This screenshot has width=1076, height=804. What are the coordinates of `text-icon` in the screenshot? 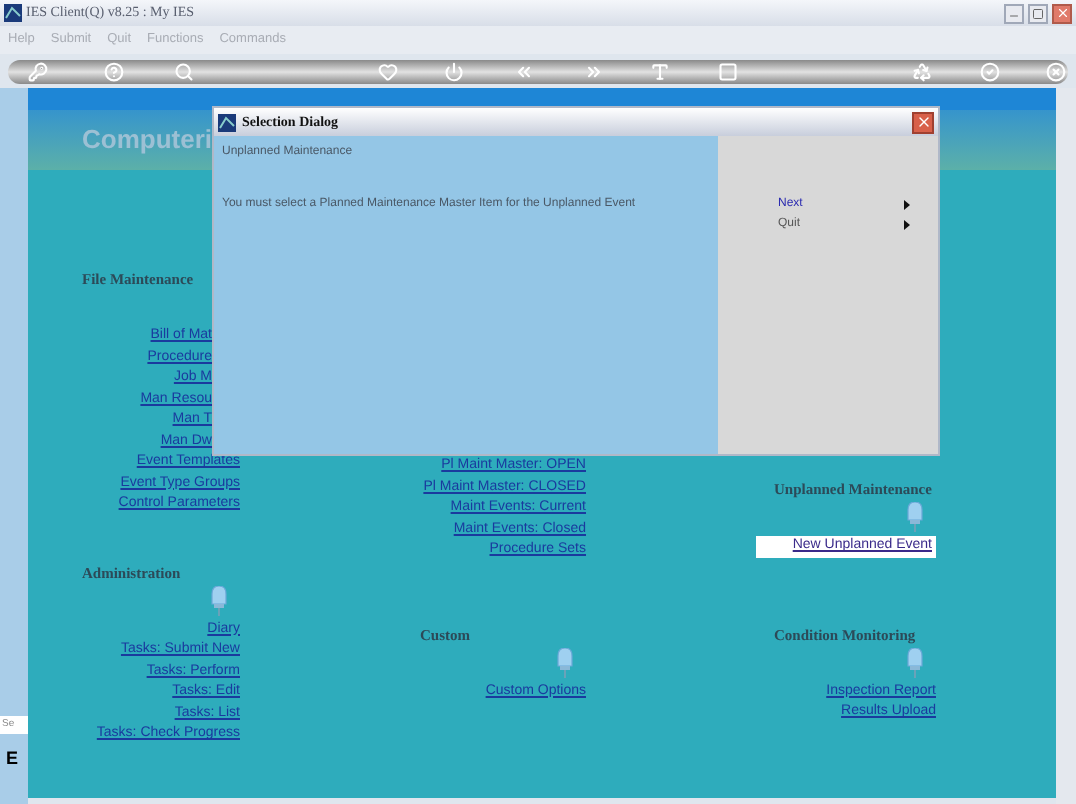 It's located at (660, 71).